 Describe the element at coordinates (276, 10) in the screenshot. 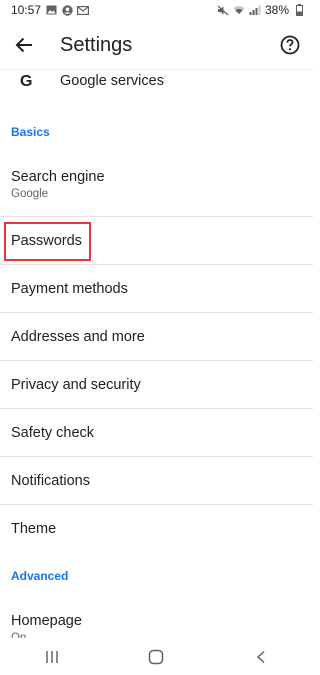

I see `battery-percent: 38%` at that location.